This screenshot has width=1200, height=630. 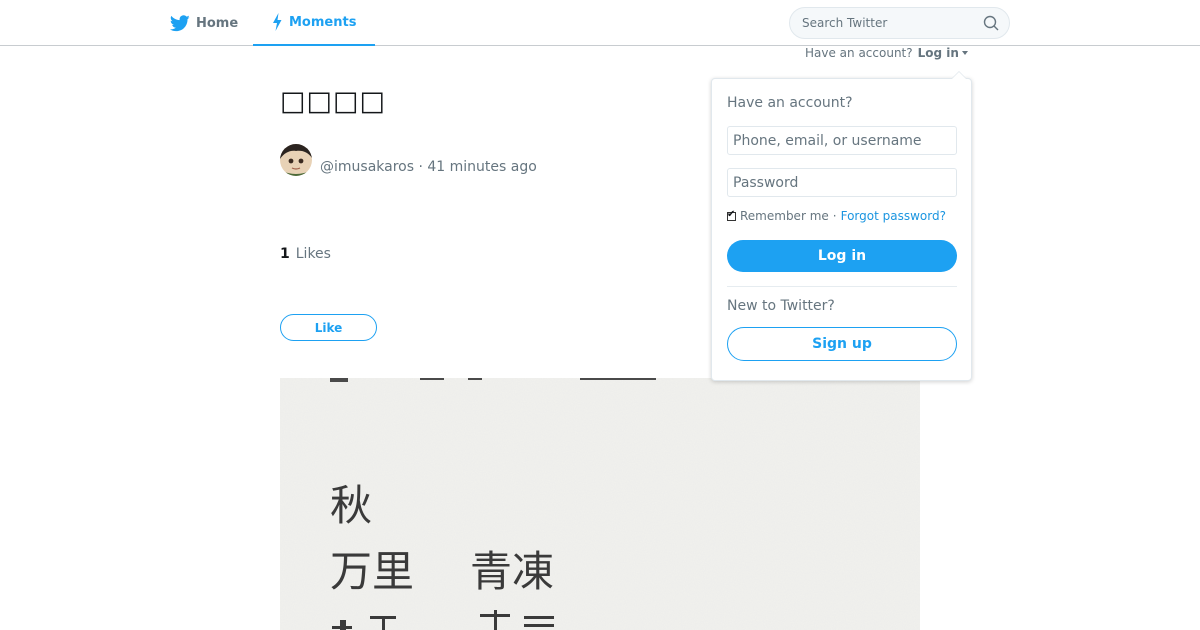 What do you see at coordinates (372, 571) in the screenshot?
I see `image-text-line: 万里` at bounding box center [372, 571].